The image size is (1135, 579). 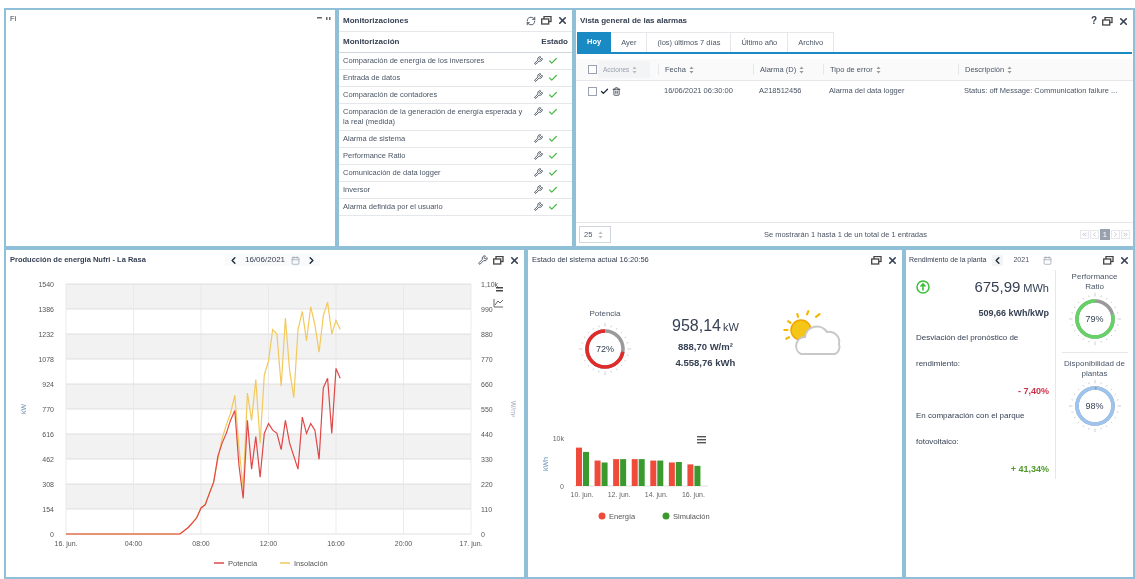 What do you see at coordinates (968, 350) in the screenshot?
I see `deviation-label: Desviación del pronóstico de rendimiento:` at bounding box center [968, 350].